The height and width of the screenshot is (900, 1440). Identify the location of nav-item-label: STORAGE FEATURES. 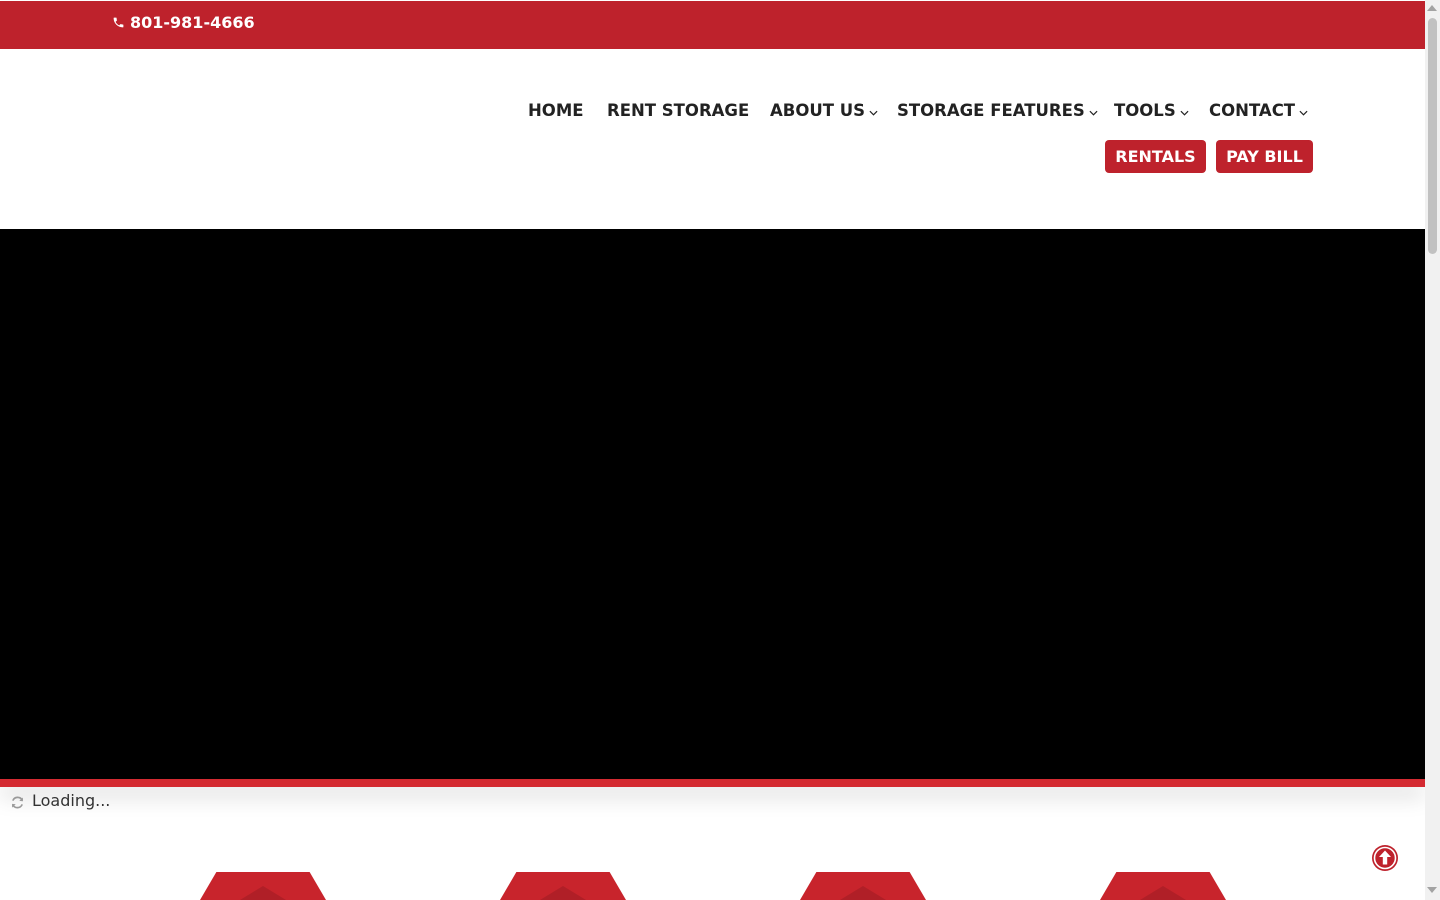
(991, 110).